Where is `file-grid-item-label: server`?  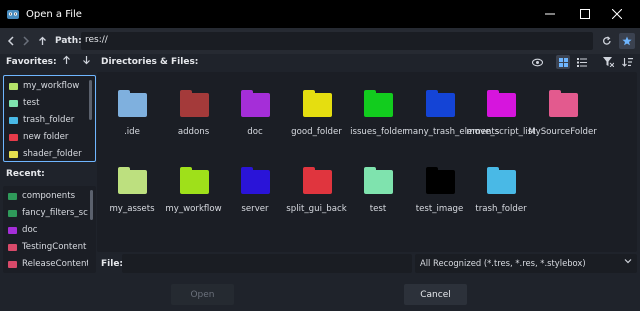 file-grid-item-label: server is located at coordinates (255, 209).